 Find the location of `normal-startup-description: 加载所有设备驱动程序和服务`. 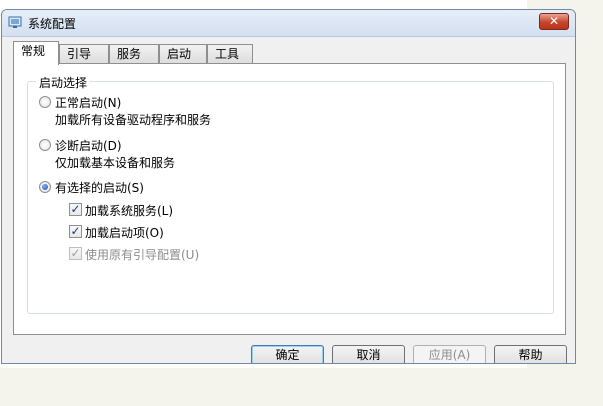

normal-startup-description: 加载所有设备驱动程序和服务 is located at coordinates (133, 120).